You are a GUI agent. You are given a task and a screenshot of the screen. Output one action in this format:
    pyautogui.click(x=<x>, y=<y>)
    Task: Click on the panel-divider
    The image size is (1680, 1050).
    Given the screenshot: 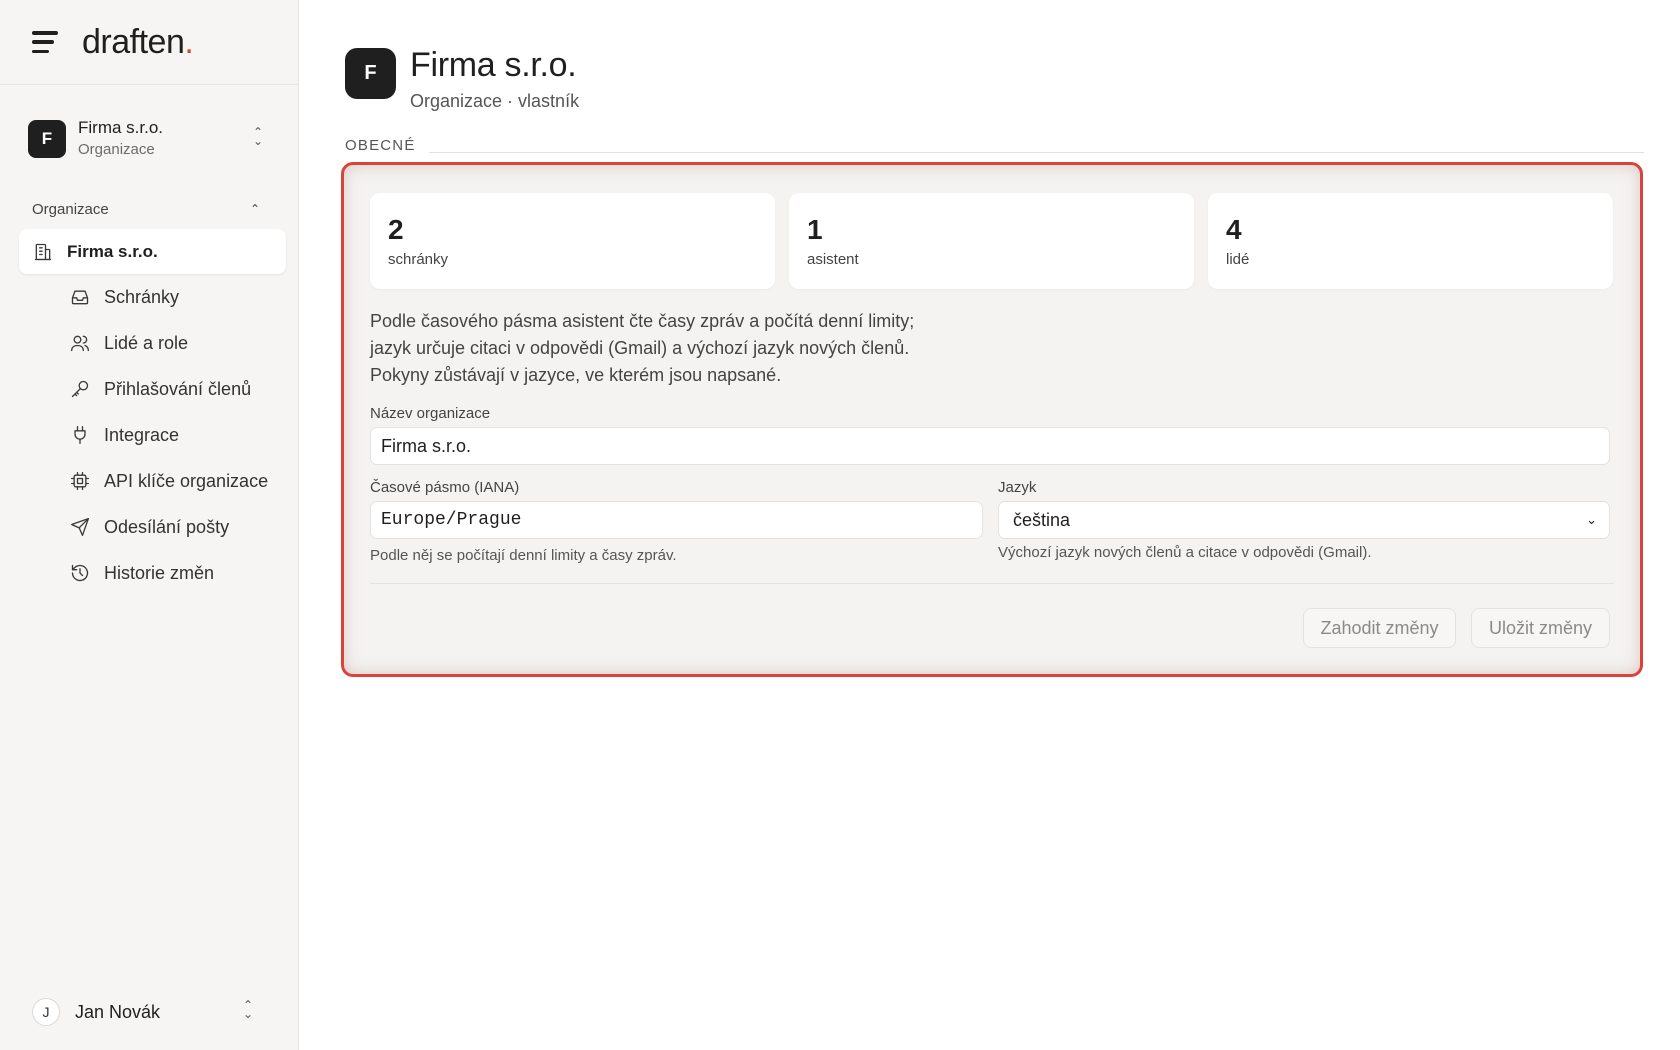 What is the action you would take?
    pyautogui.click(x=992, y=583)
    